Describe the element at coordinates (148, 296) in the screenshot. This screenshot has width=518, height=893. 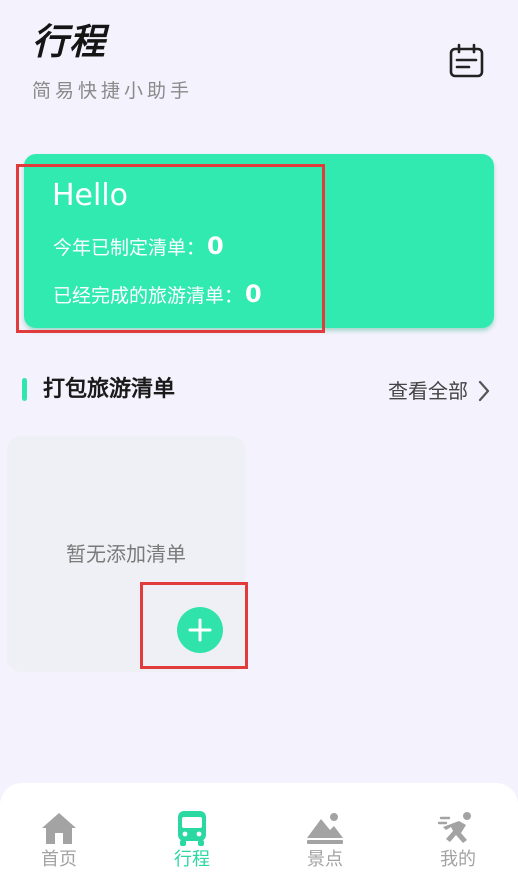
I see `stat-completed-label: 已经完成的旅游清单：` at that location.